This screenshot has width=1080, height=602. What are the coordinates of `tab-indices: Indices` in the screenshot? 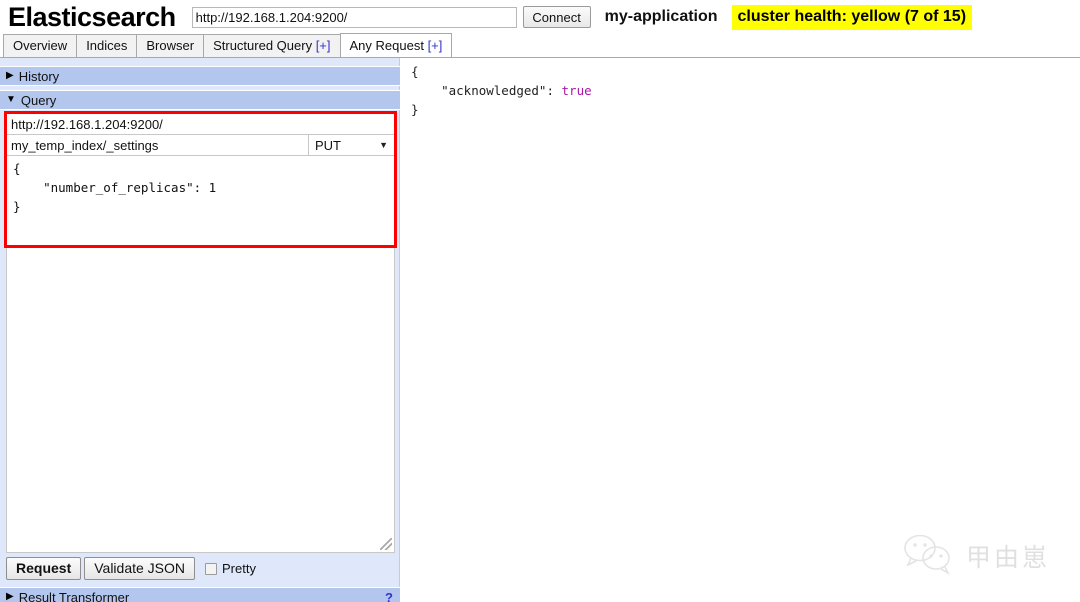 It's located at (107, 45).